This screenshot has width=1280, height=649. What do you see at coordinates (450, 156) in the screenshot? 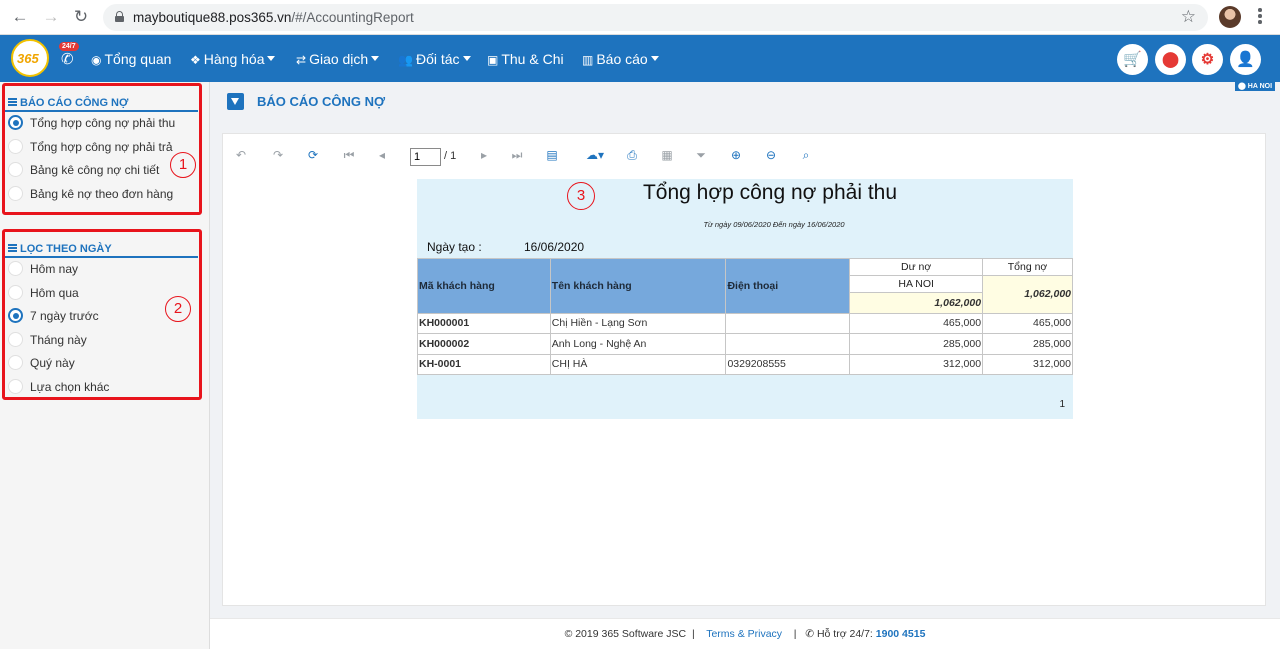
I see `page-total: / 1` at bounding box center [450, 156].